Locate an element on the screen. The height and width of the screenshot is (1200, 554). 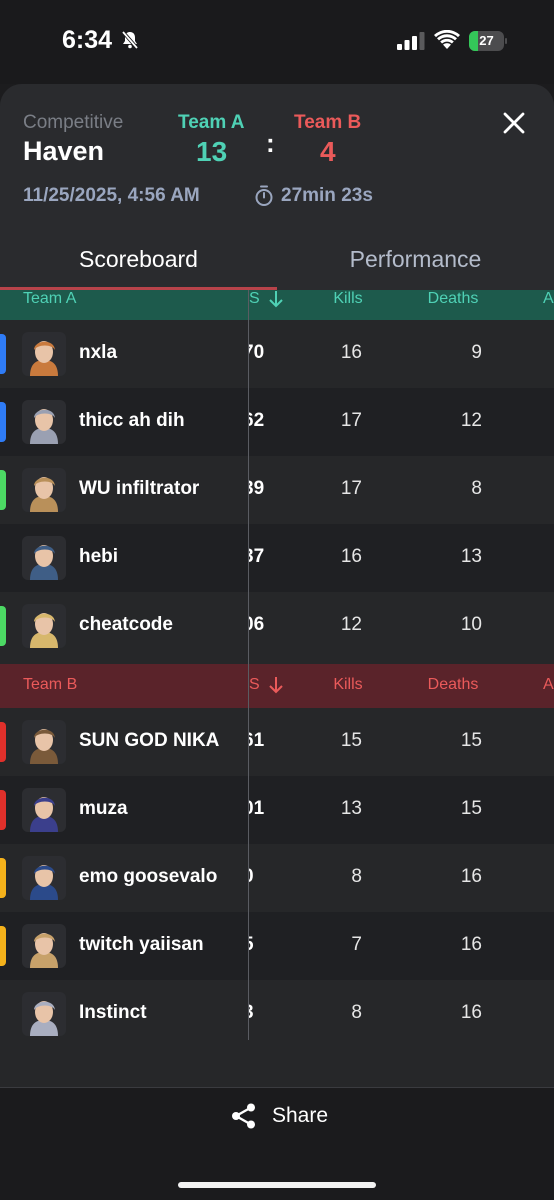
cellular-signal-icon is located at coordinates (411, 41).